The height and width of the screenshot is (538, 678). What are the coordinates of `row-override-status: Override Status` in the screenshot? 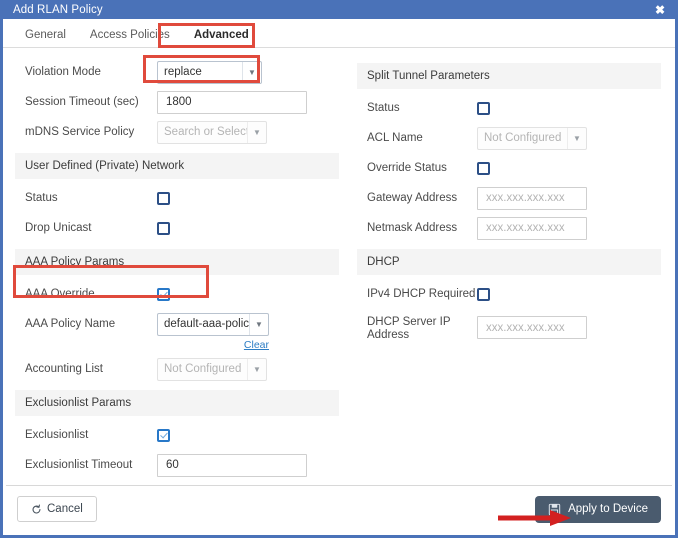 It's located at (509, 168).